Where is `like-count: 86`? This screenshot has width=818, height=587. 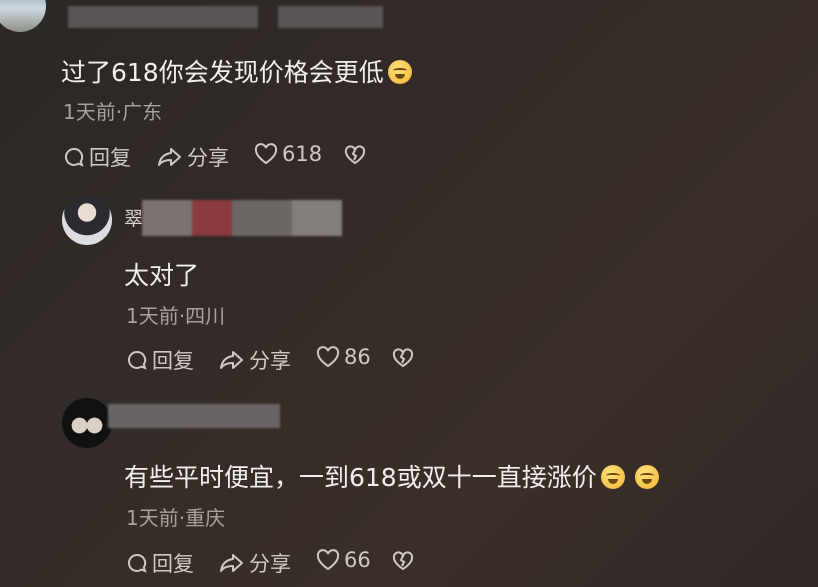
like-count: 86 is located at coordinates (357, 357).